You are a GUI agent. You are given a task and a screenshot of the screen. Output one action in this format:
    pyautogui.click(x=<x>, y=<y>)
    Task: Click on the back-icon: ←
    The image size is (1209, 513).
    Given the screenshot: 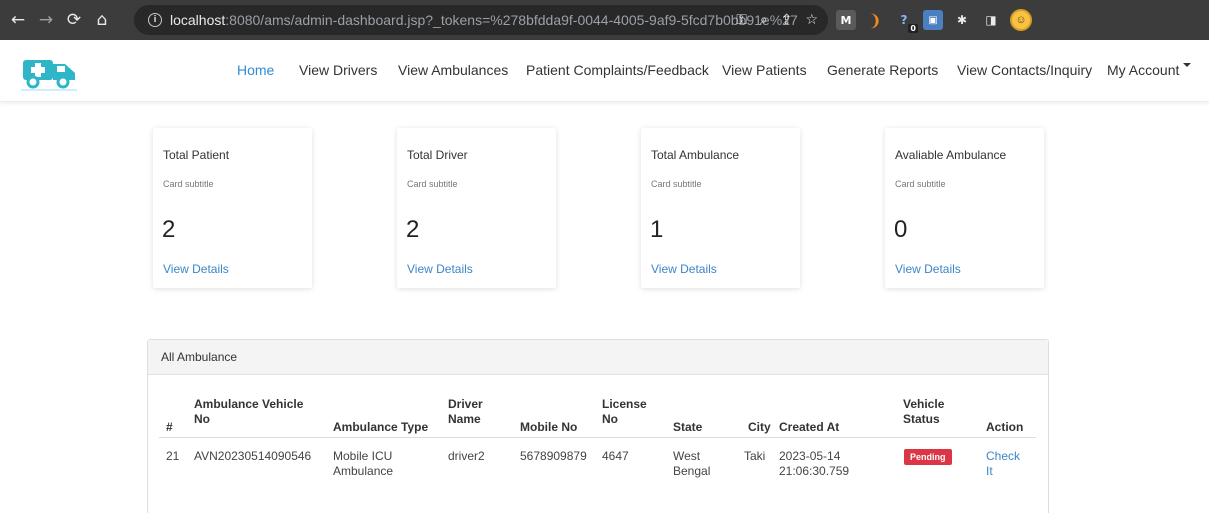 What is the action you would take?
    pyautogui.click(x=18, y=20)
    